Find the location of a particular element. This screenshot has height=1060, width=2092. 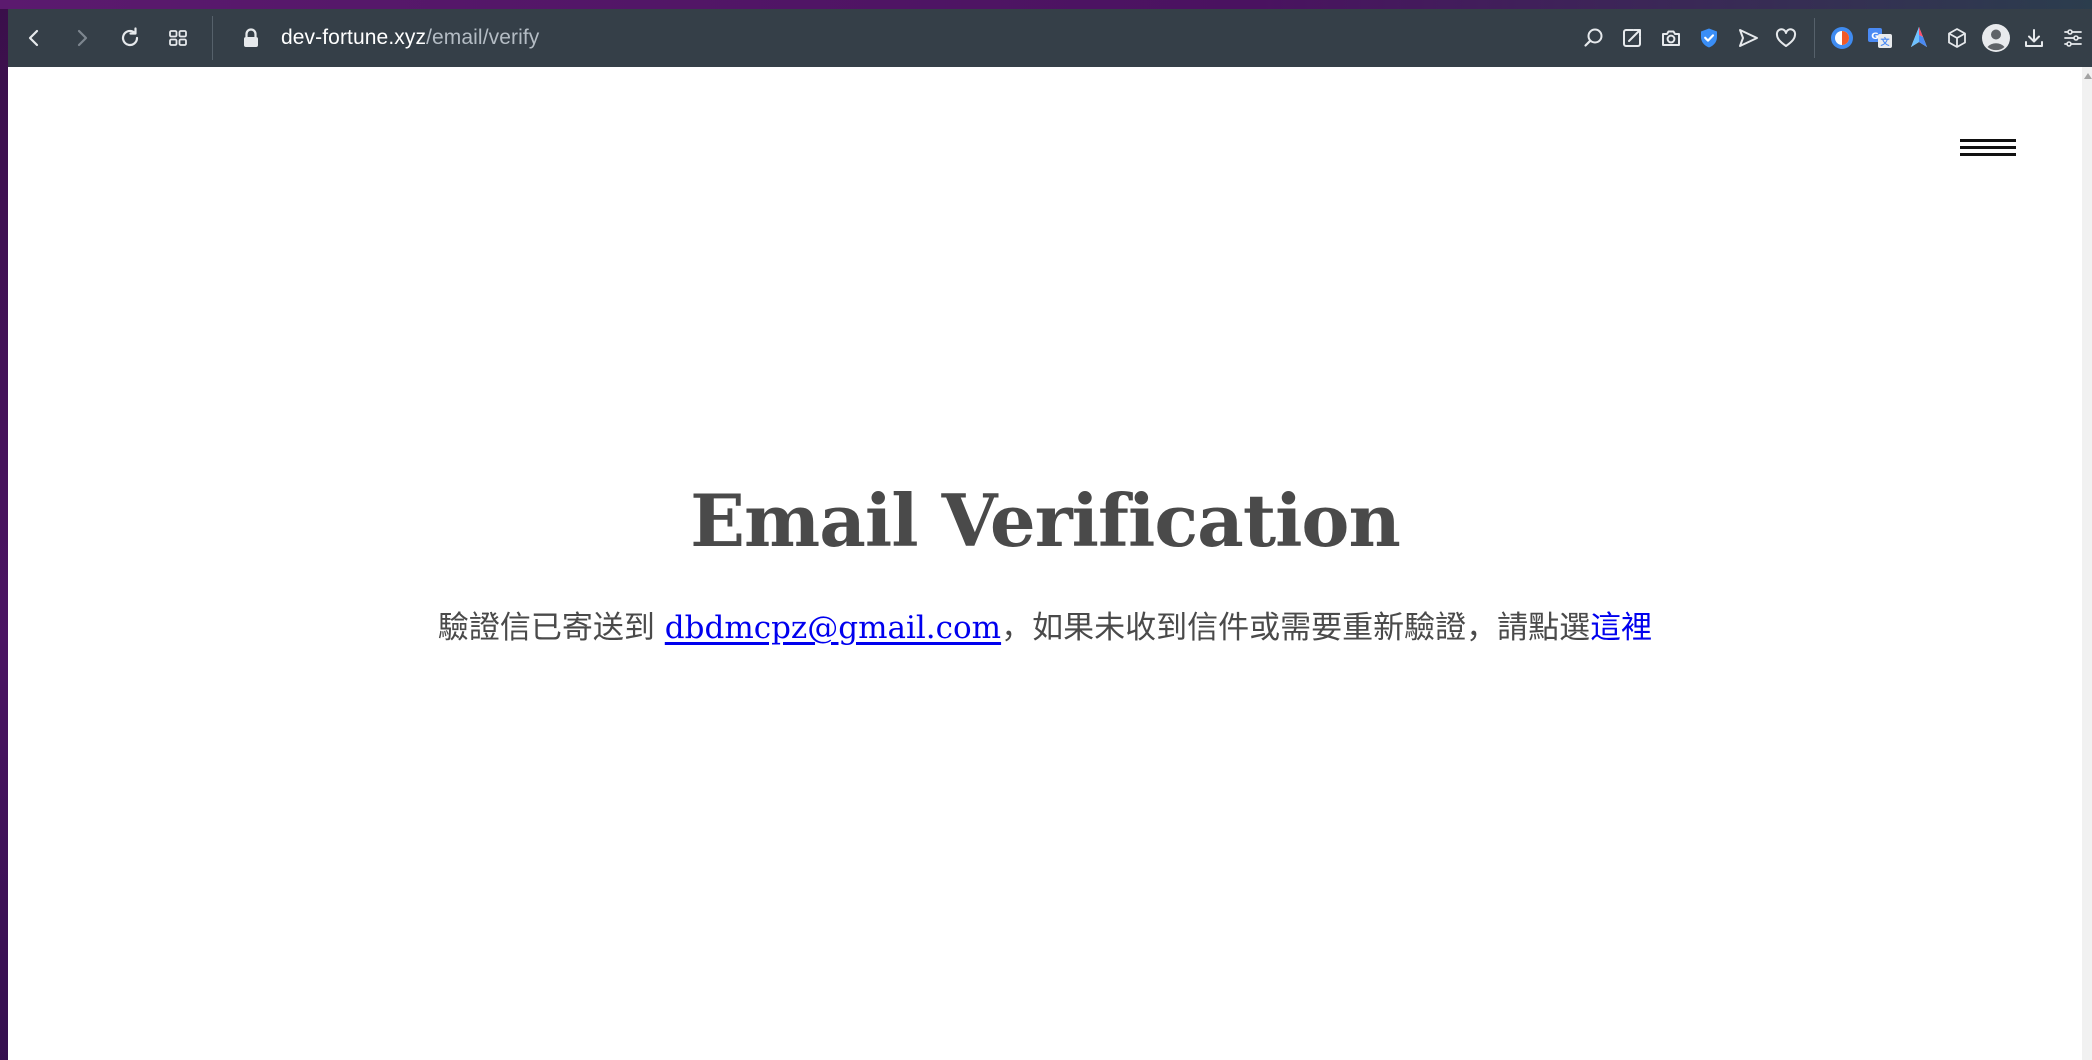

browser-toolbar: dev-fortune.xyz/email/verify G文 is located at coordinates (1050, 38).